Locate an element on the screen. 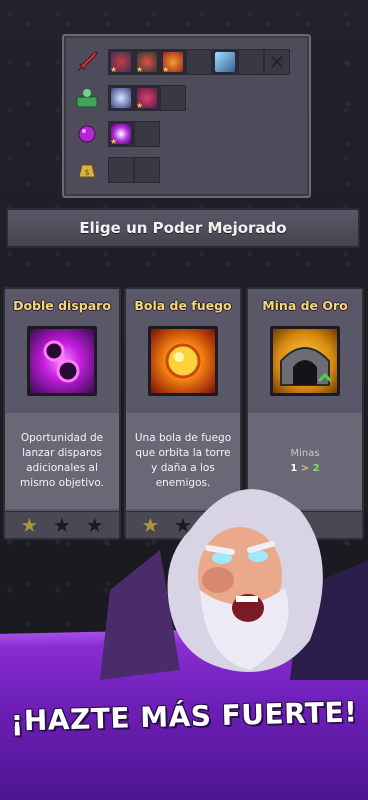 This screenshot has width=368, height=800. inventory-row-magic: ★ is located at coordinates (129, 98).